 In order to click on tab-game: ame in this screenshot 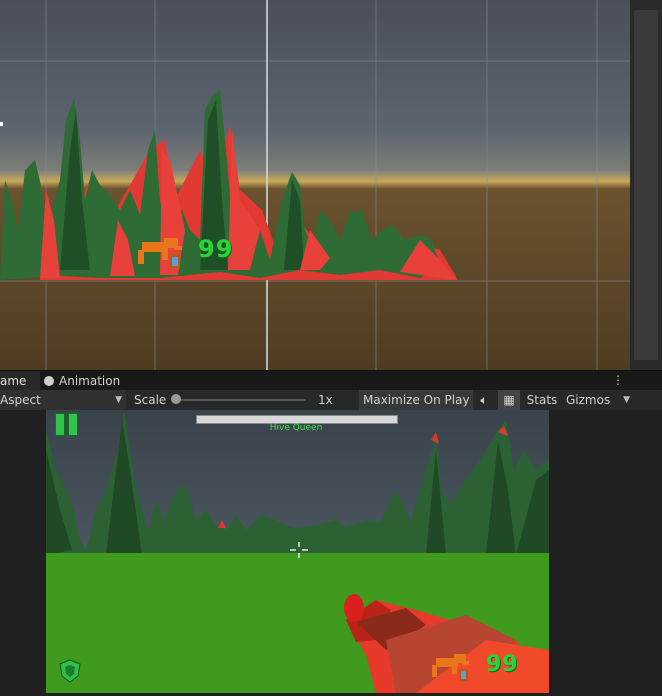, I will do `click(20, 381)`.